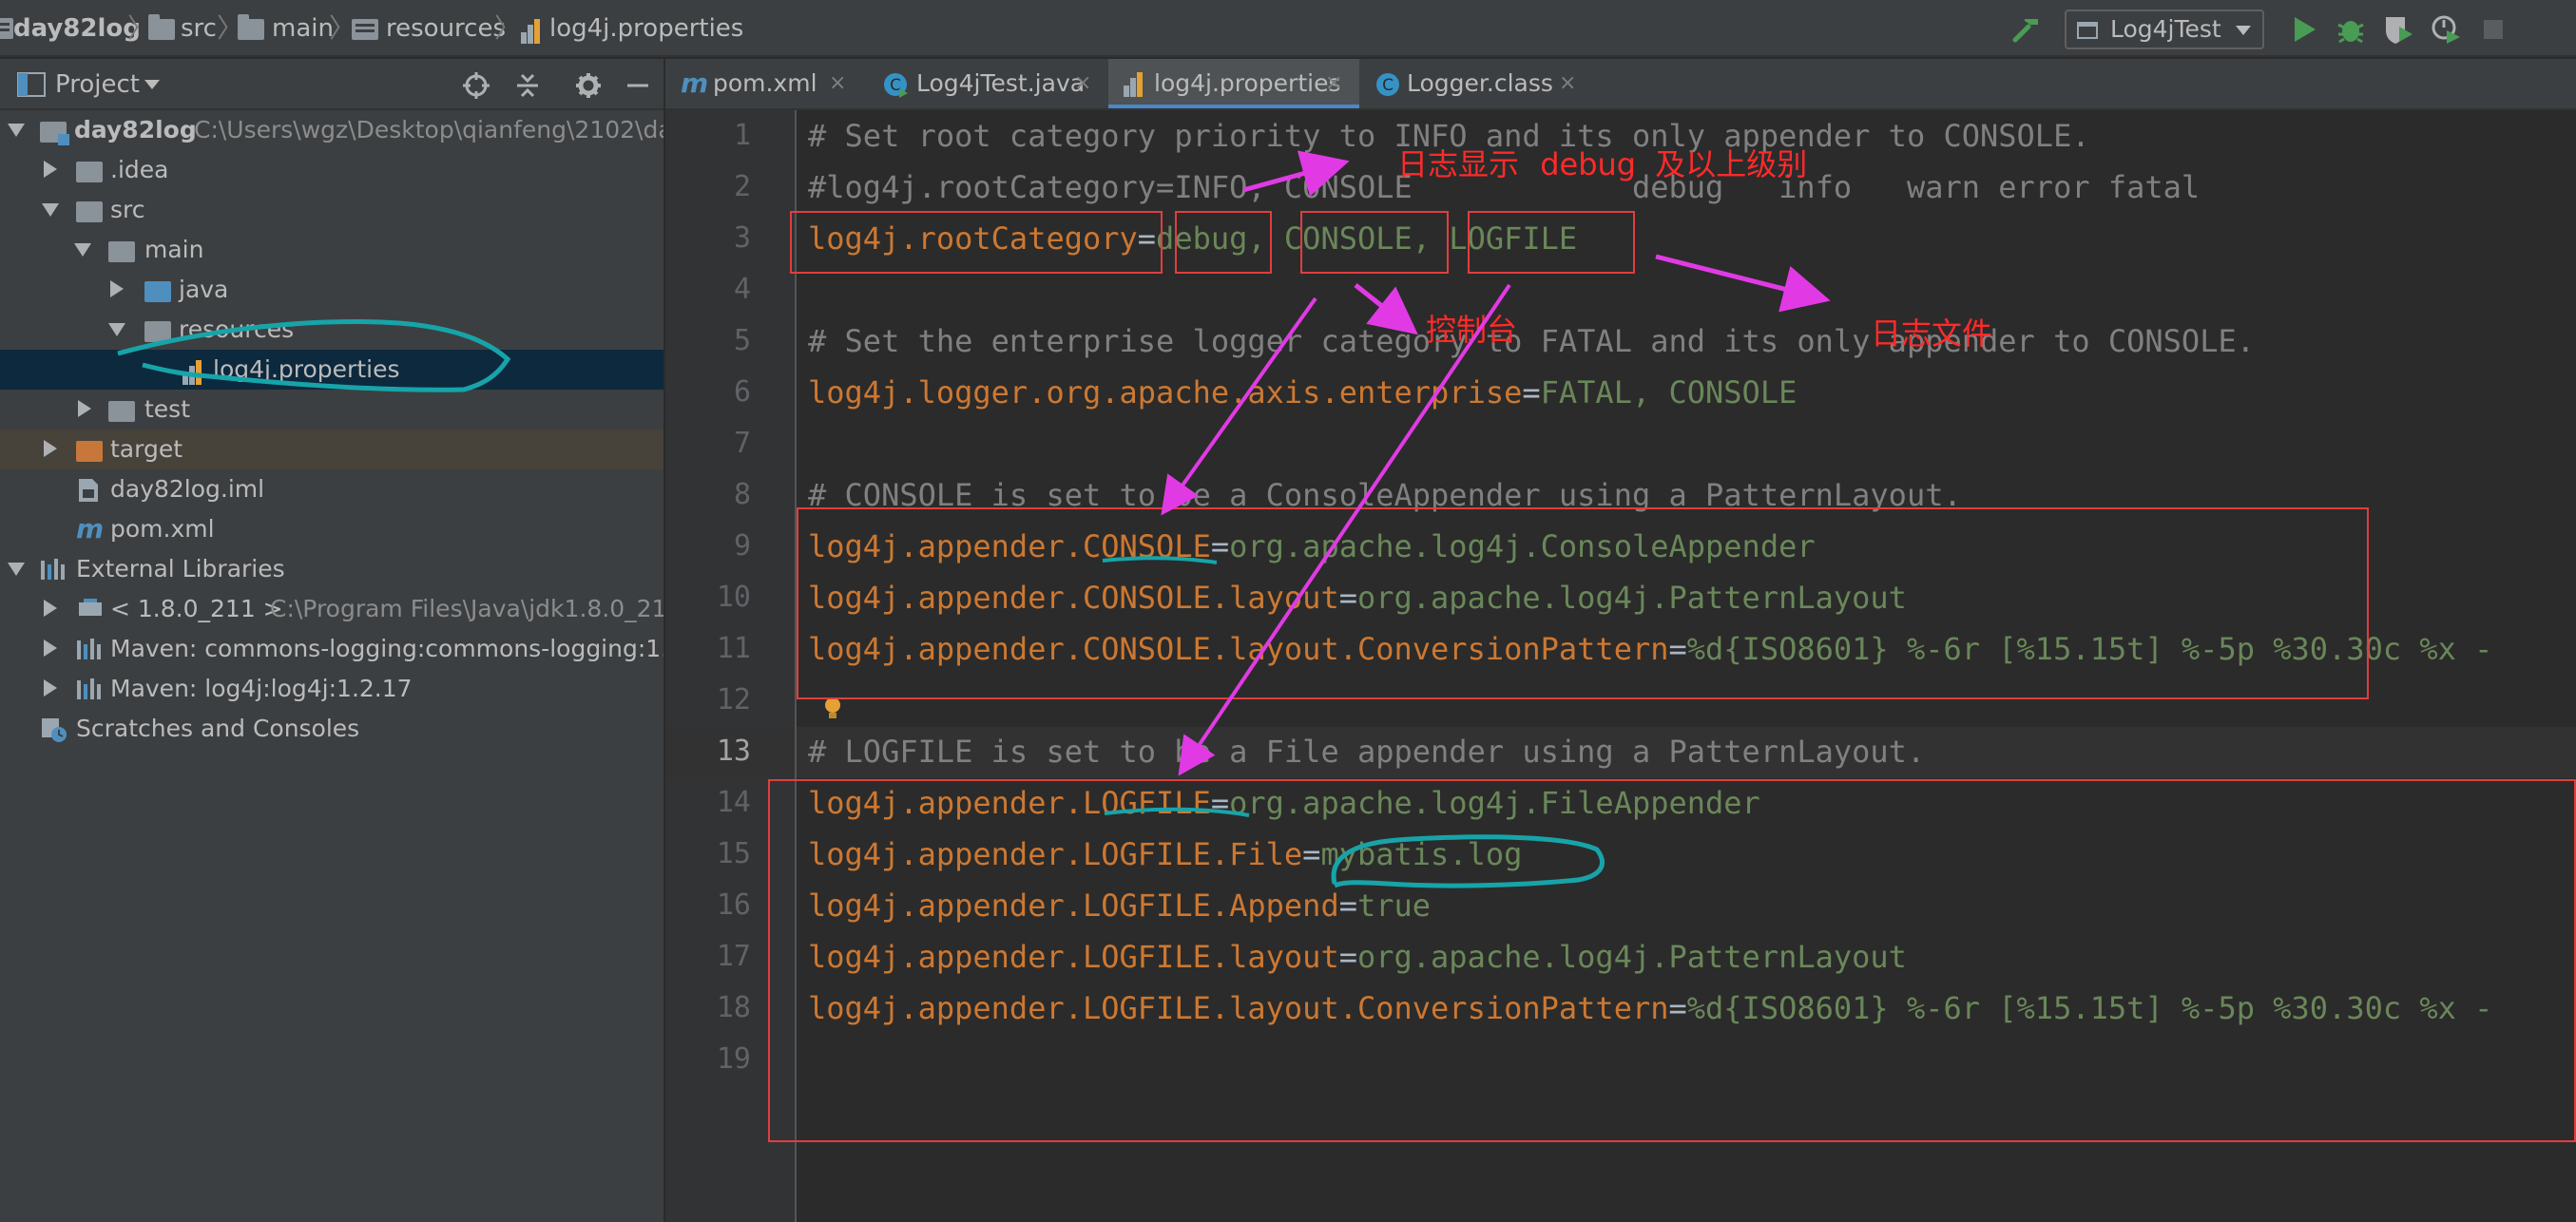 The height and width of the screenshot is (1222, 2576). What do you see at coordinates (331, 489) in the screenshot?
I see `tree-item-iml: day82log.iml` at bounding box center [331, 489].